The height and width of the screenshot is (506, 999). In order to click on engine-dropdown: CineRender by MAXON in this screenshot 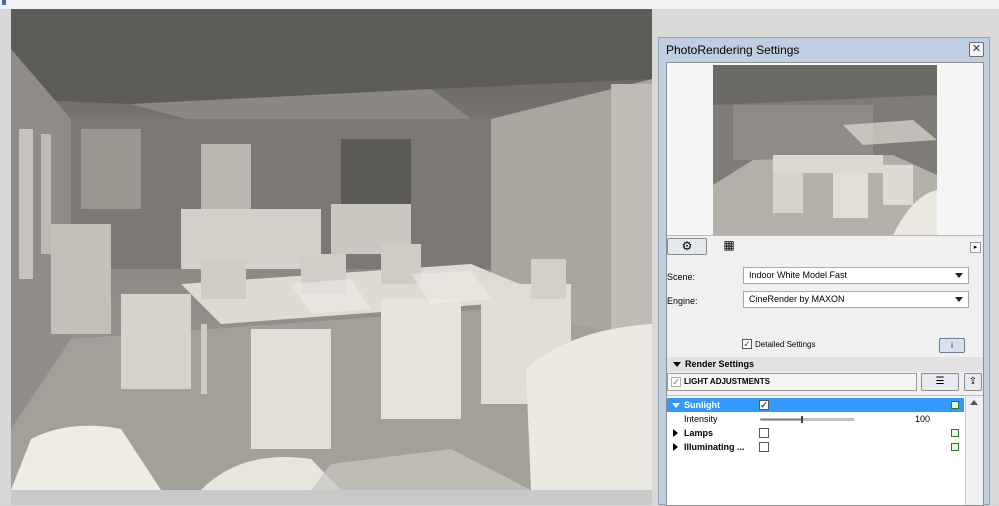, I will do `click(856, 299)`.